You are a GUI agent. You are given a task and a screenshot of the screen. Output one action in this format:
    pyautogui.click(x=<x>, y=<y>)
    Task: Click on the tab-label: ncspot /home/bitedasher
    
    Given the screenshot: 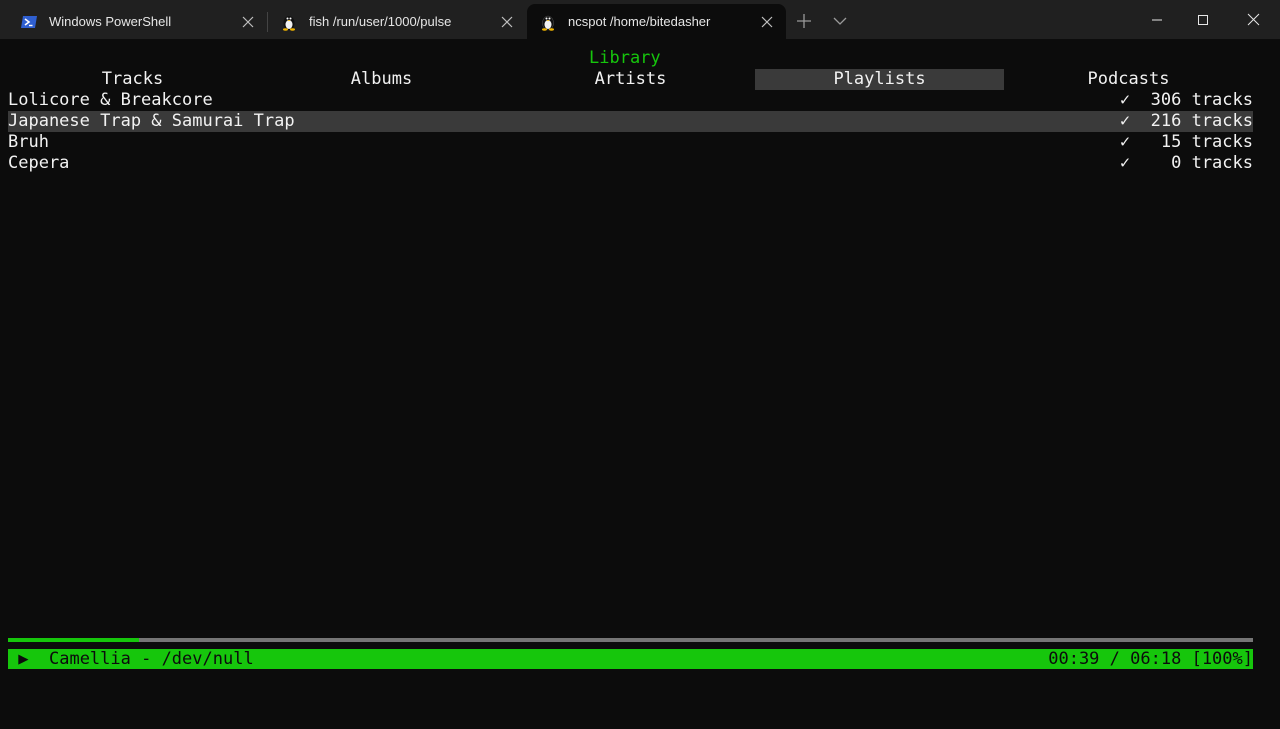 What is the action you would take?
    pyautogui.click(x=639, y=21)
    